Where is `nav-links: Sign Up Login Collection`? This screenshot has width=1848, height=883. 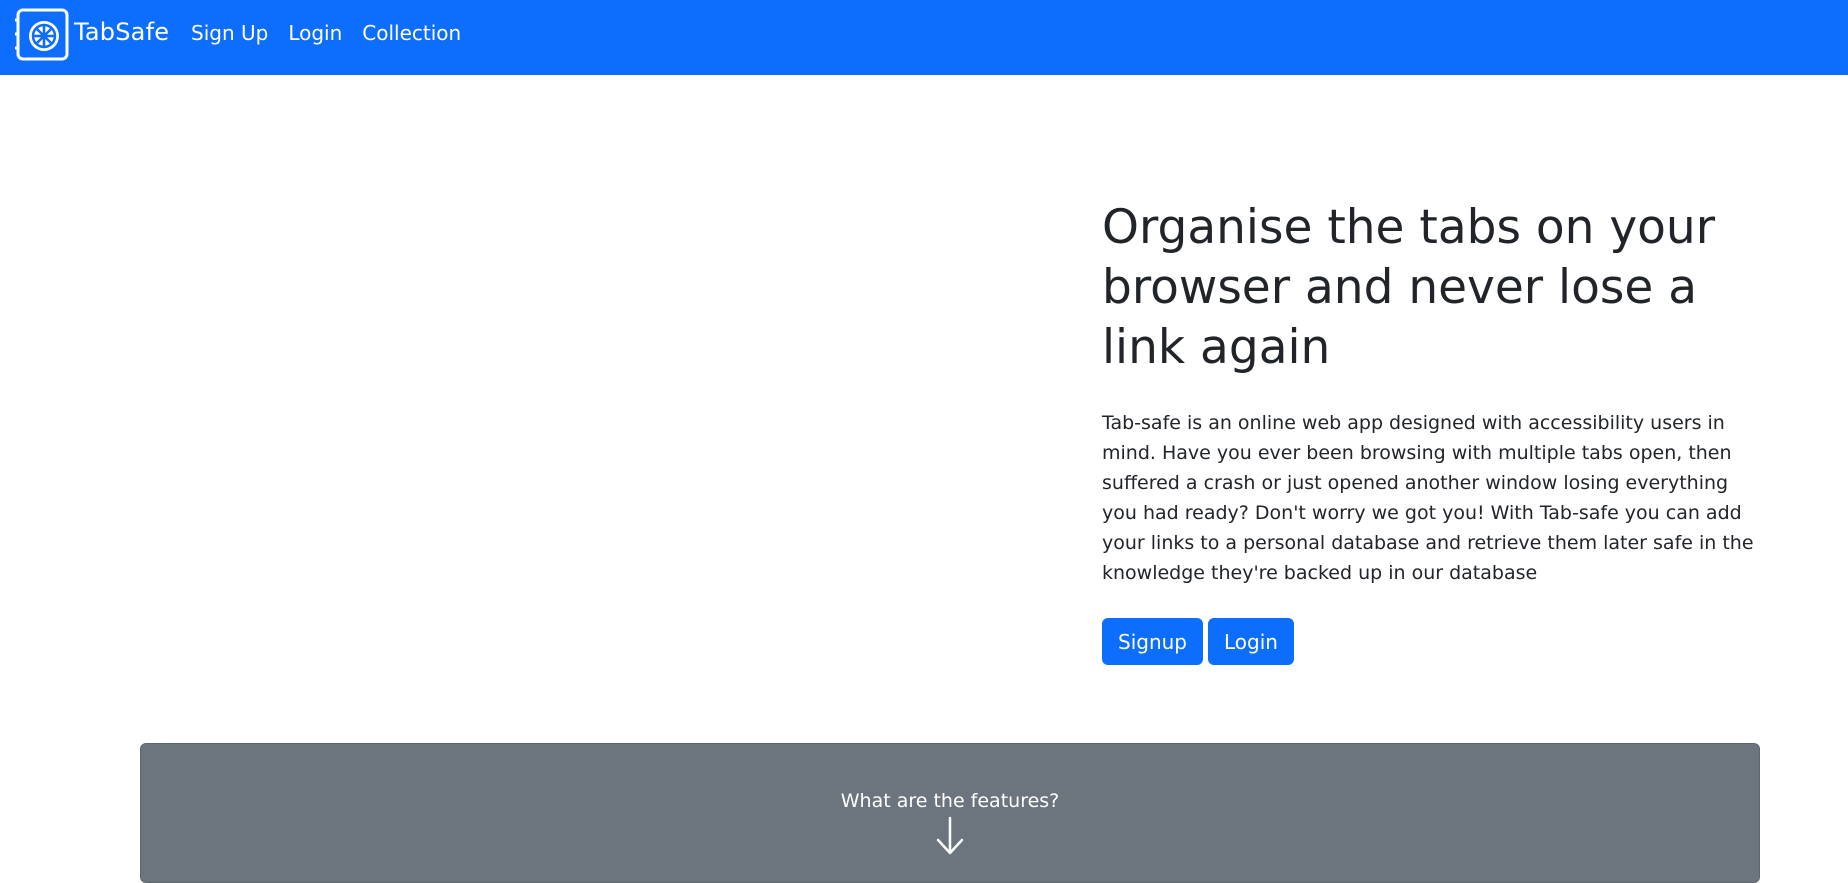
nav-links: Sign Up Login Collection is located at coordinates (331, 33).